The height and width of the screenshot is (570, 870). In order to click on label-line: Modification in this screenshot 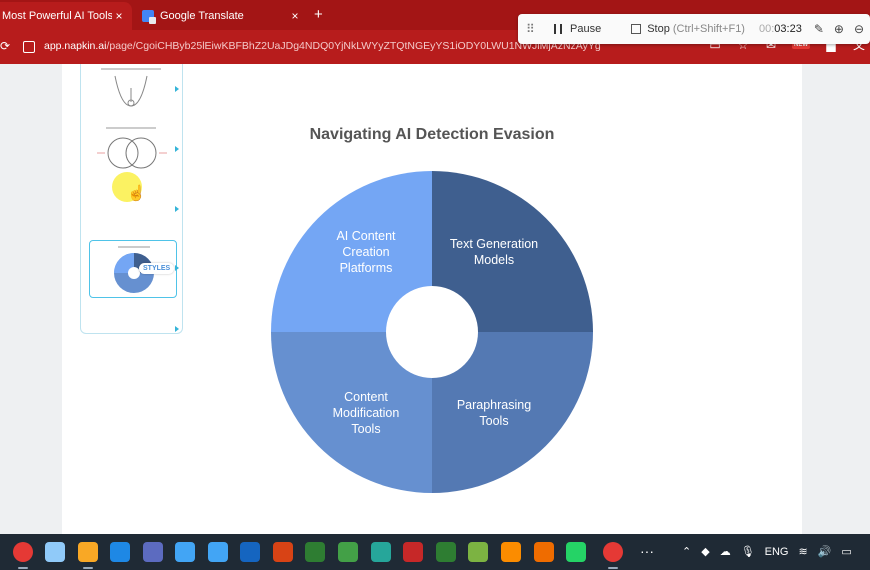, I will do `click(366, 413)`.